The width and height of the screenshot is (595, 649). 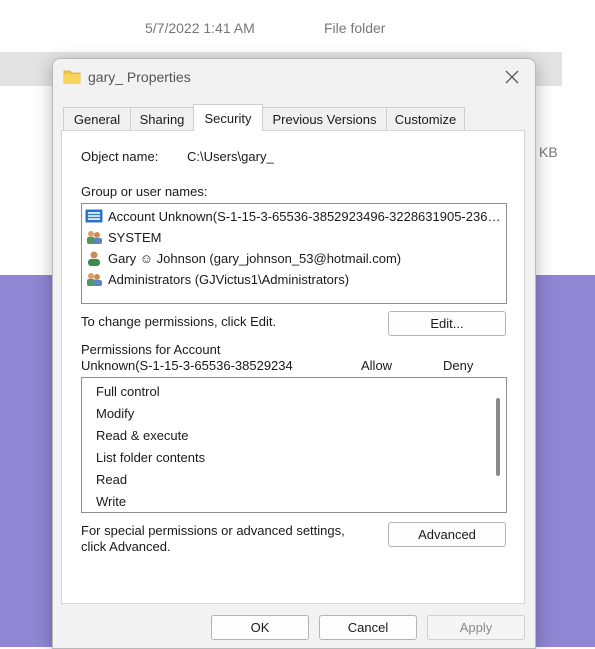 I want to click on cancel-button: Cancel, so click(x=368, y=627).